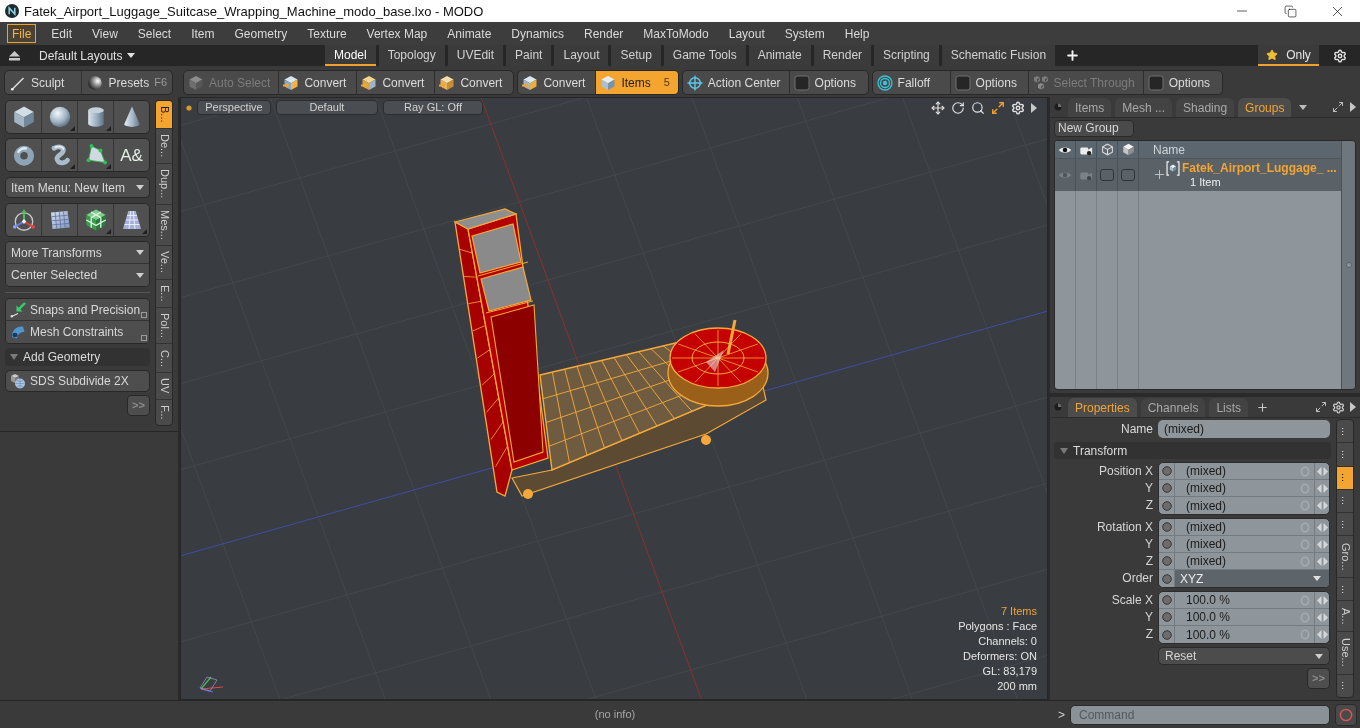 The width and height of the screenshot is (1360, 728). I want to click on item-menu-dropdown: Item Menu: New Item, so click(77, 187).